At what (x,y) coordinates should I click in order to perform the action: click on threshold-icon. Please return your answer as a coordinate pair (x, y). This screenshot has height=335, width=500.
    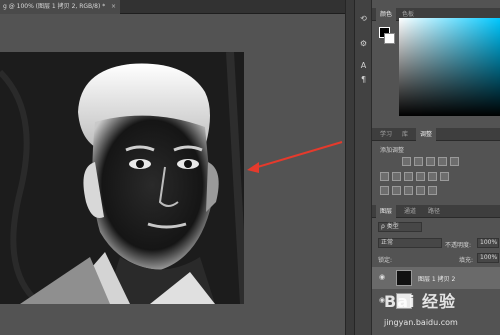
    Looking at the image, I should click on (408, 190).